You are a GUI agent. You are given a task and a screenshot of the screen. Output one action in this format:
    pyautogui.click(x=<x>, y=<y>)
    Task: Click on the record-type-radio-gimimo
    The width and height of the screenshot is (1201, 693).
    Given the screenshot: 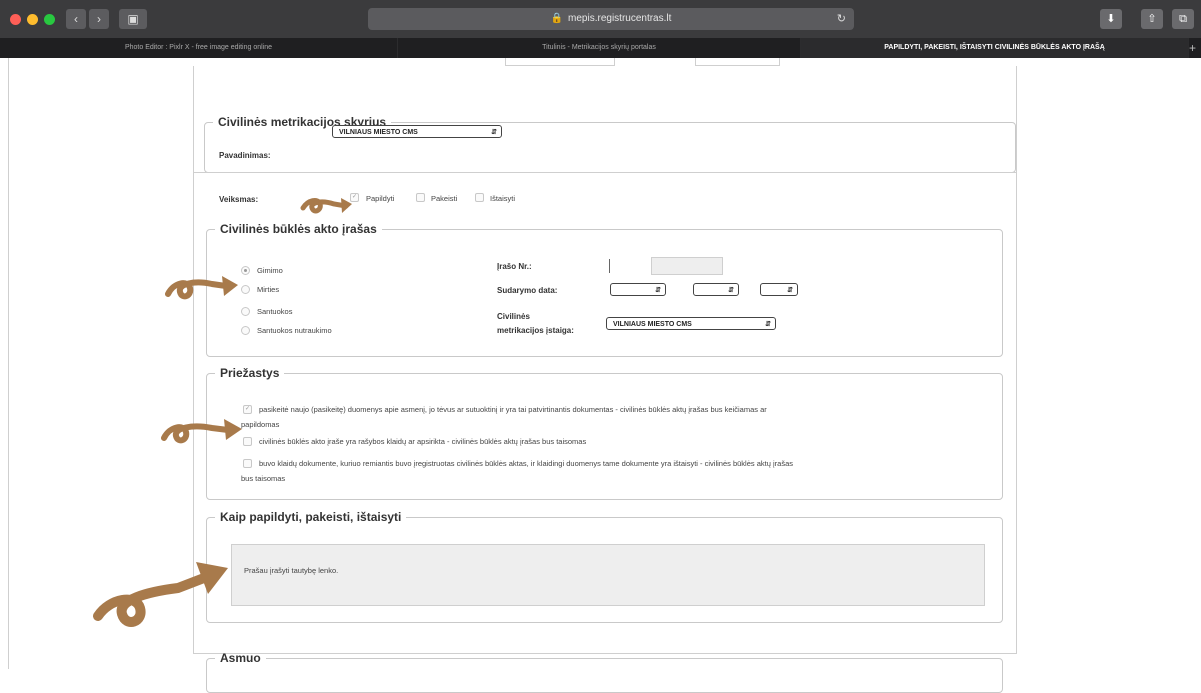 What is the action you would take?
    pyautogui.click(x=245, y=270)
    